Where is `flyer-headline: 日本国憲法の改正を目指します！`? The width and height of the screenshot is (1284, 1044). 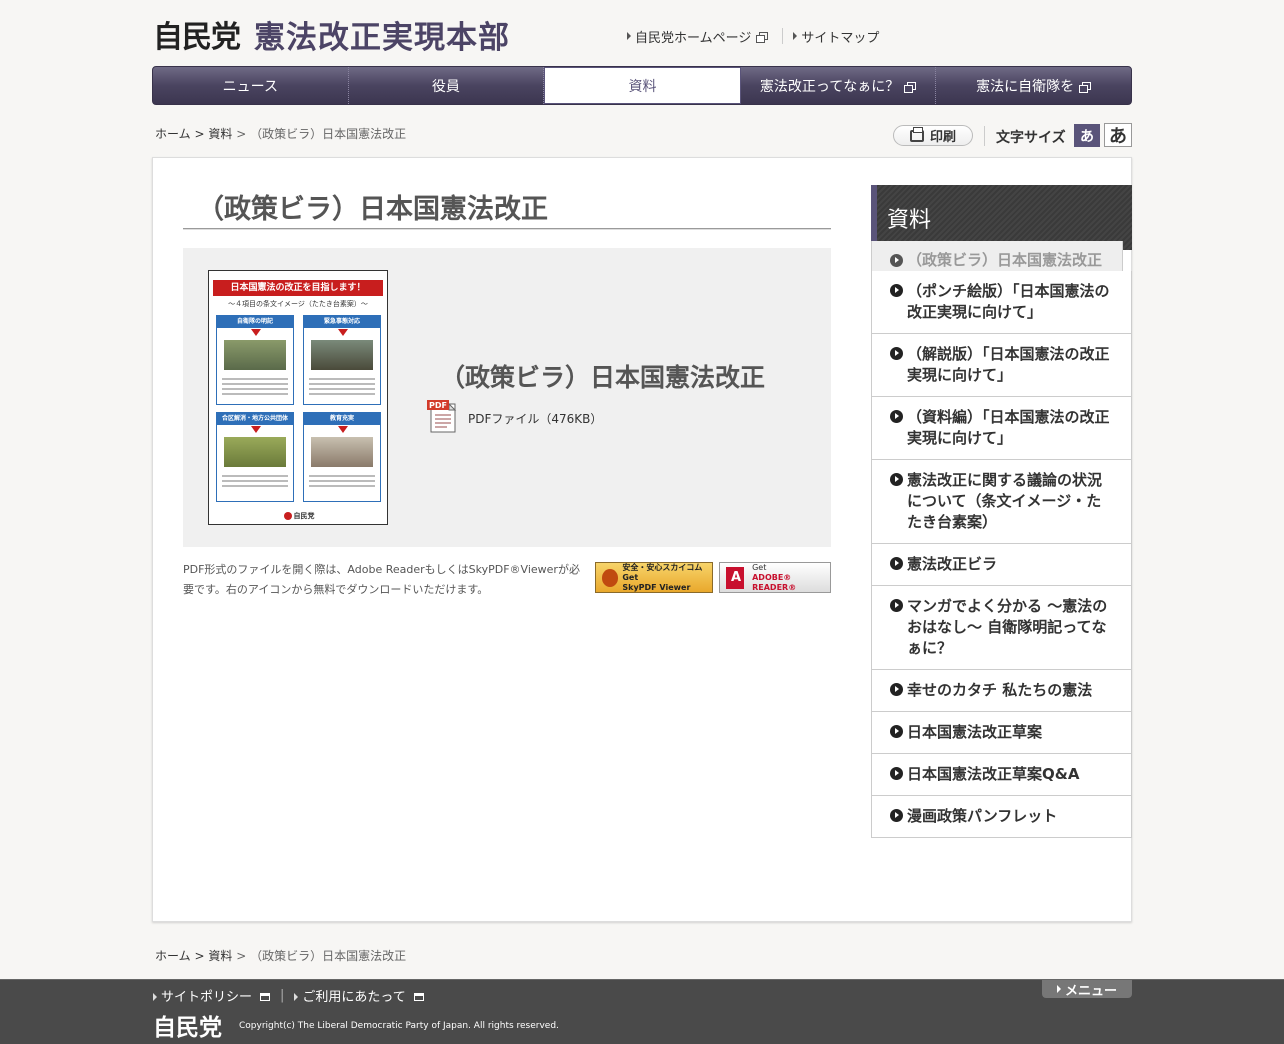 flyer-headline: 日本国憲法の改正を目指します！ is located at coordinates (298, 288).